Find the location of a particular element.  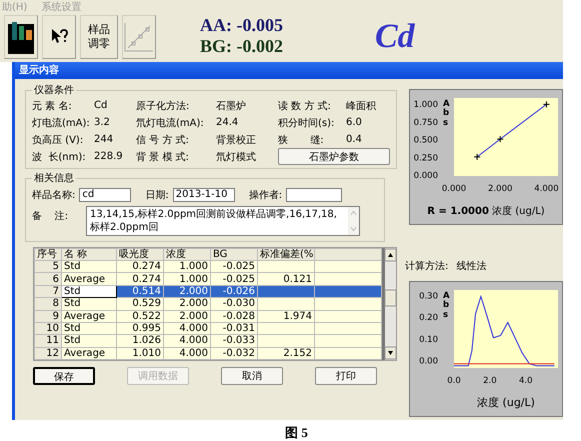

field-value: 24.4 is located at coordinates (228, 122).